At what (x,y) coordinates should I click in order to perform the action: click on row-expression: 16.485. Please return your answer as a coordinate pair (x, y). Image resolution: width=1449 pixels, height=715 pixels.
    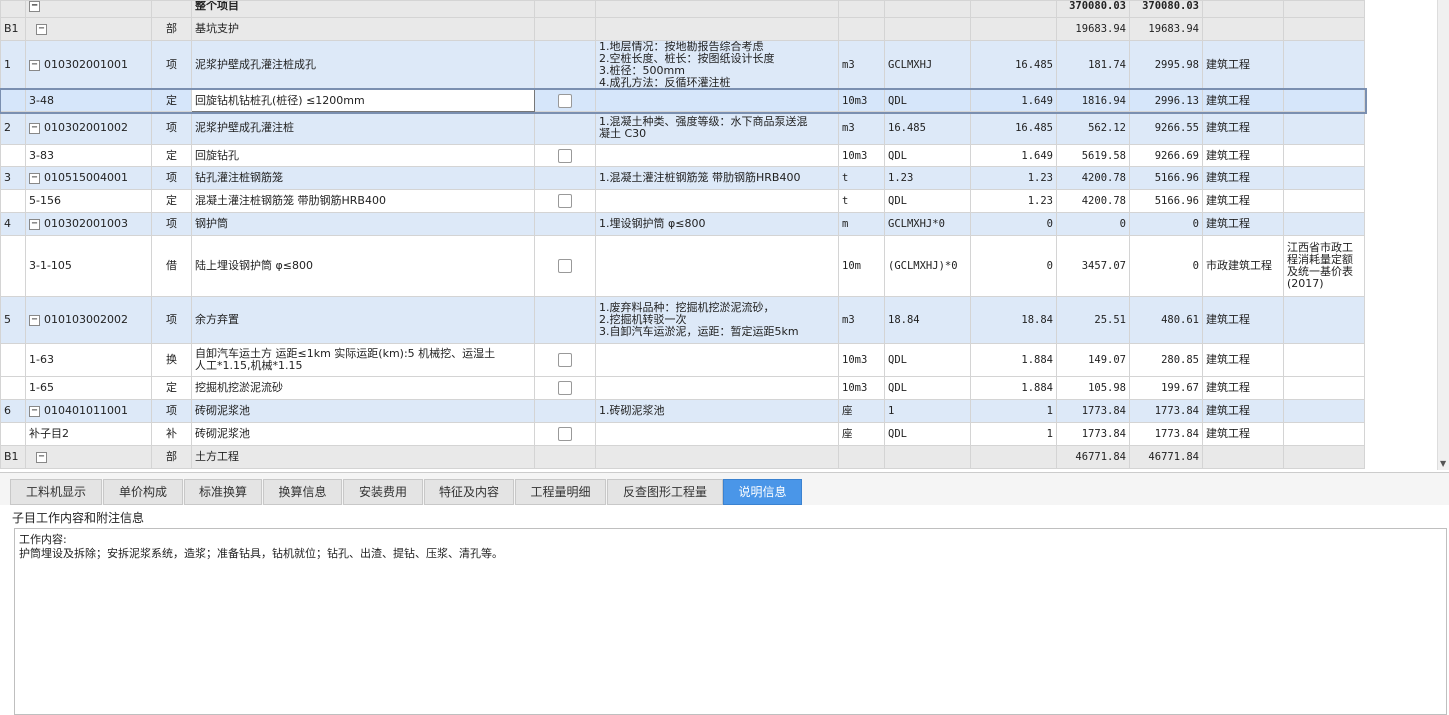
    Looking at the image, I should click on (927, 128).